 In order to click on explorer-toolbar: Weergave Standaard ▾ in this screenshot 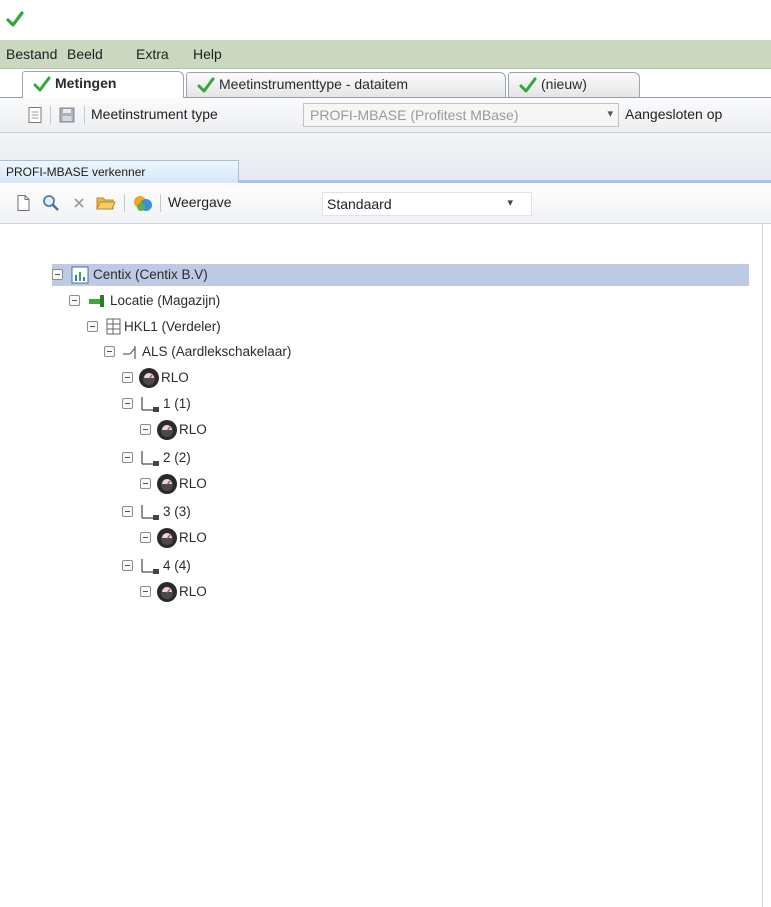, I will do `click(385, 203)`.